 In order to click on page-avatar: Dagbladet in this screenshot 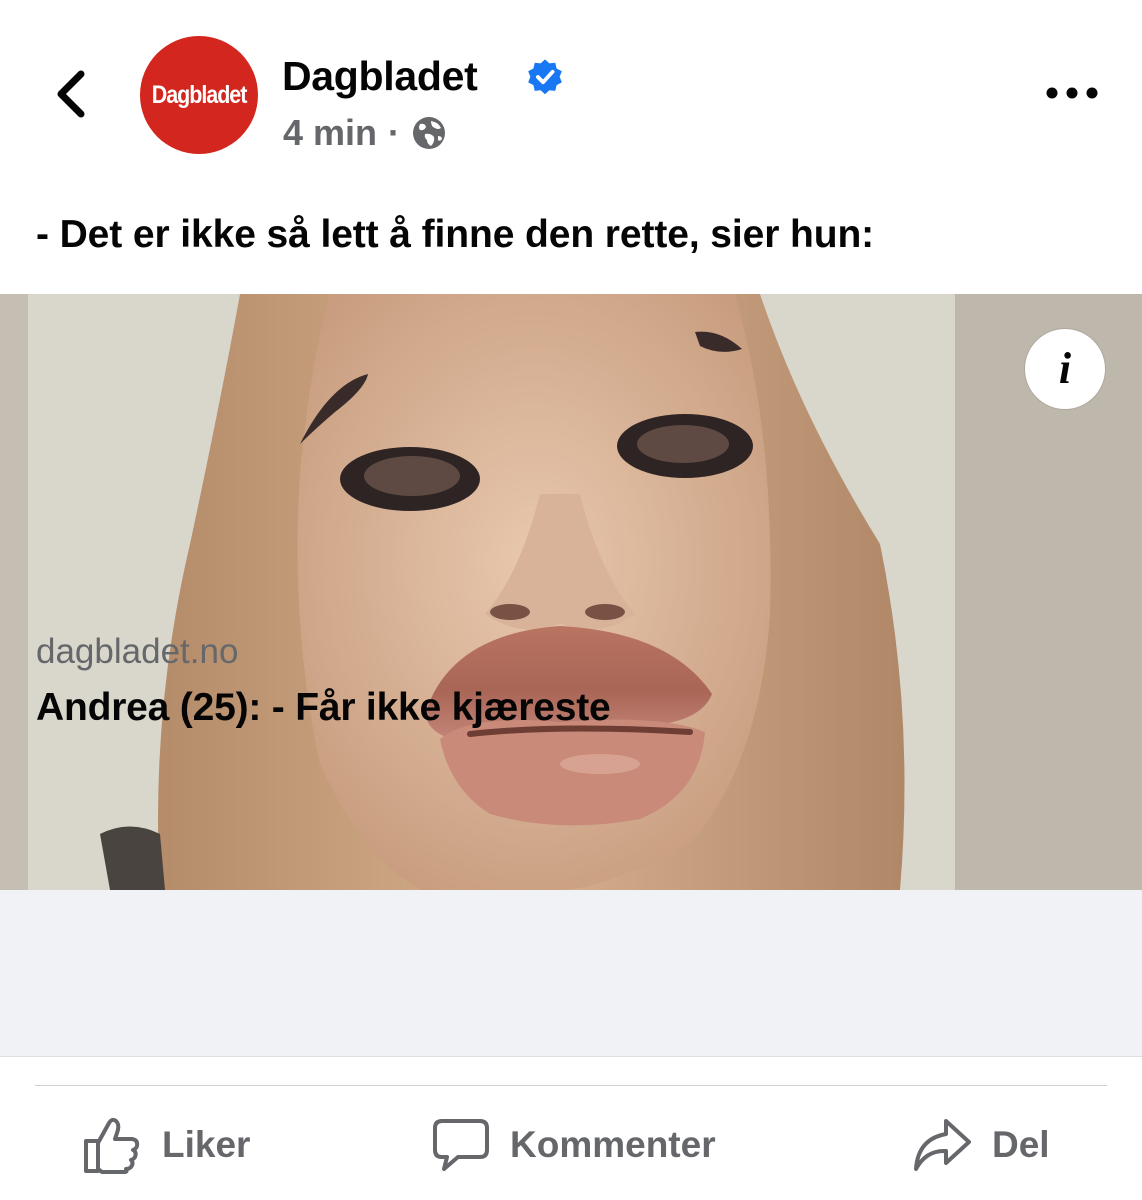, I will do `click(199, 95)`.